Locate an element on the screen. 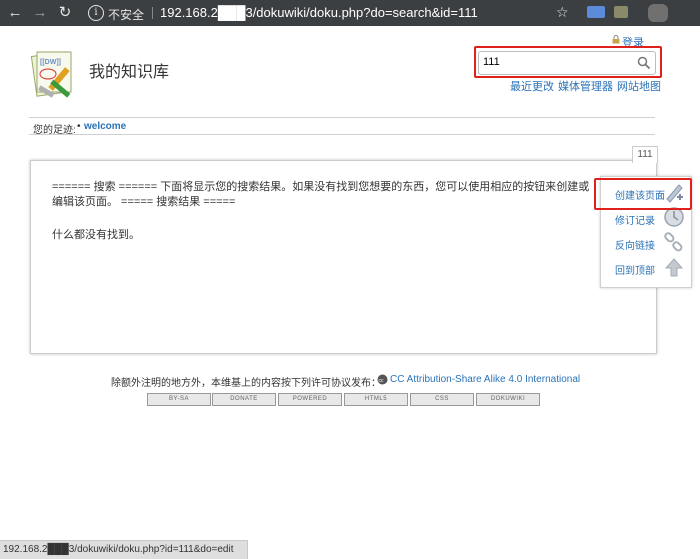 The image size is (700, 559). license-text: 除额外注明的地方外，本维基上的内容按下列许可协议发布： is located at coordinates (246, 383).